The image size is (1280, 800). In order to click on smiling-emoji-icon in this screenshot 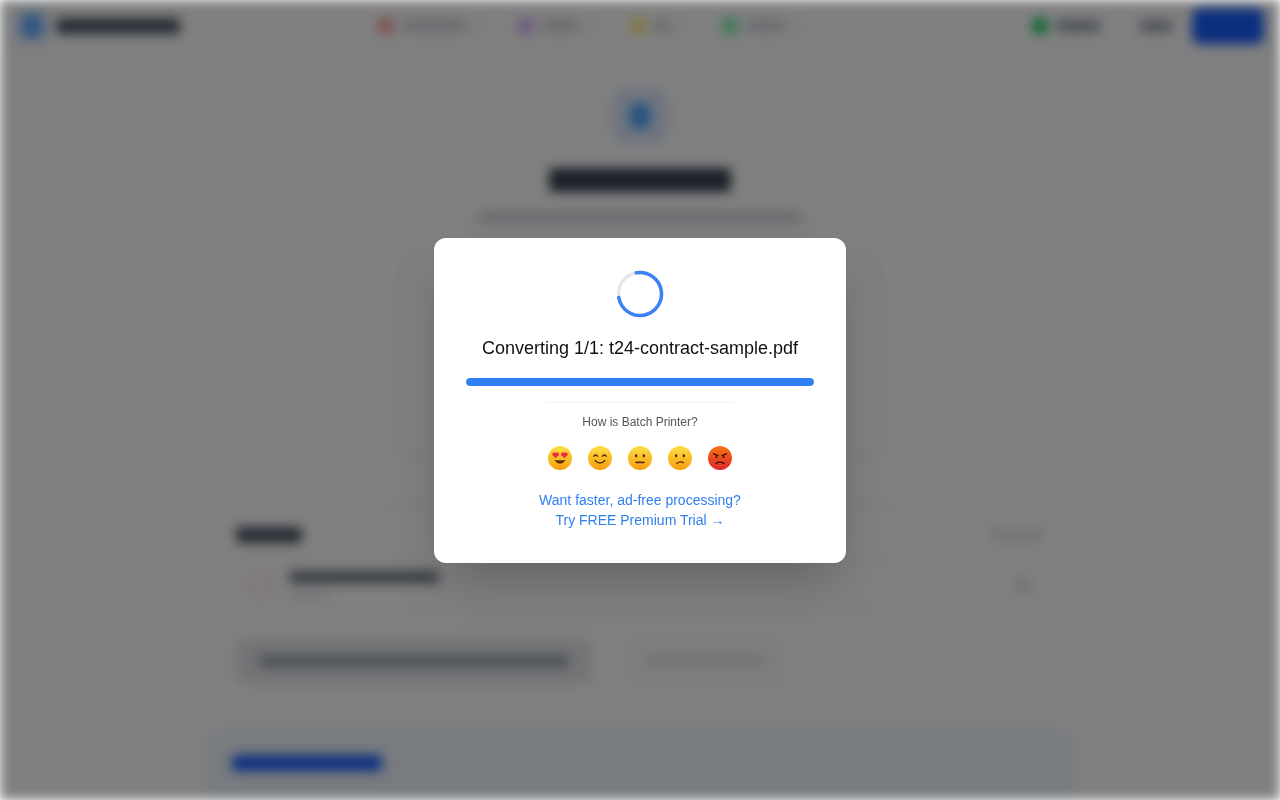, I will do `click(600, 457)`.